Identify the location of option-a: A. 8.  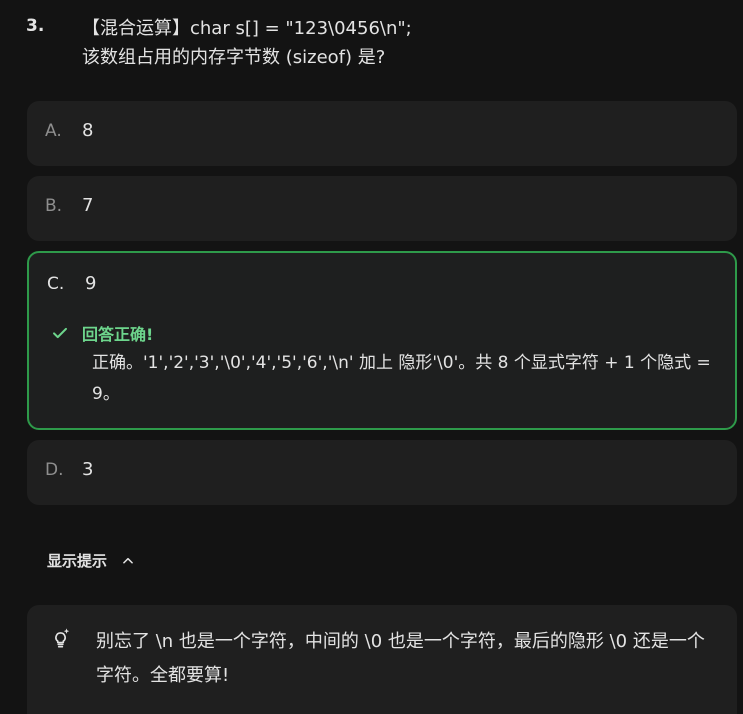
(382, 133).